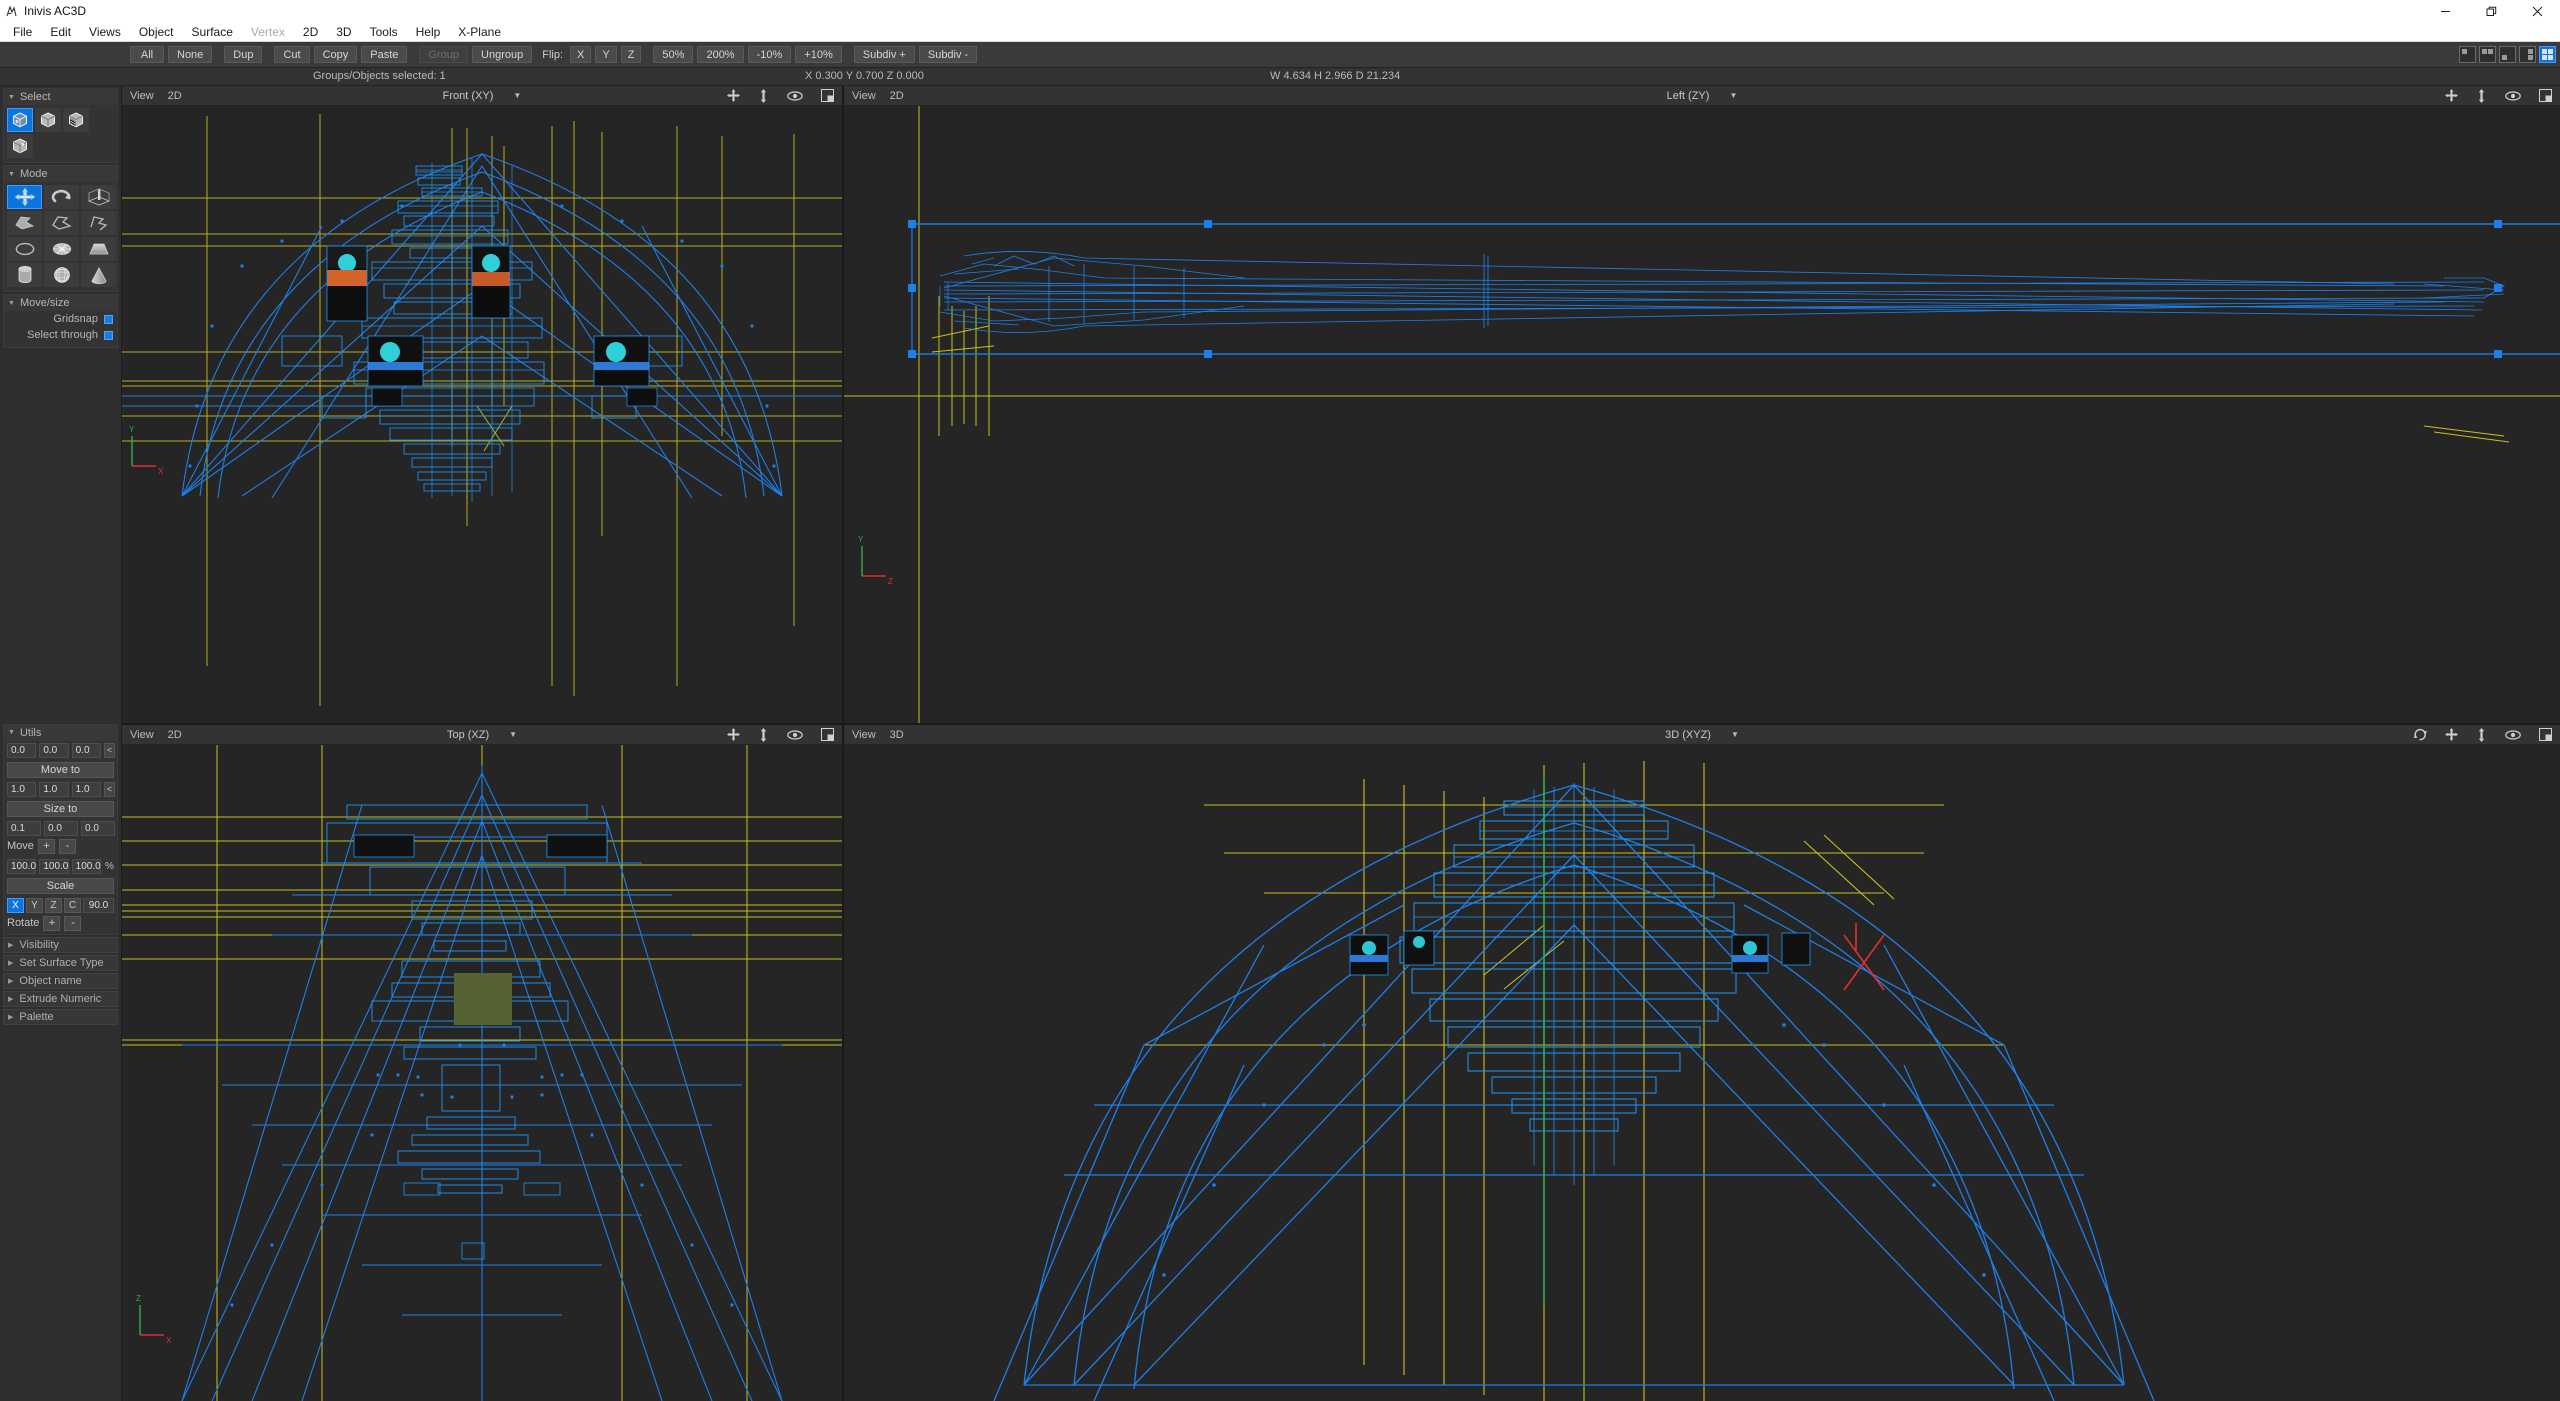  What do you see at coordinates (54, 866) in the screenshot?
I see `scale-y-input: 100.0` at bounding box center [54, 866].